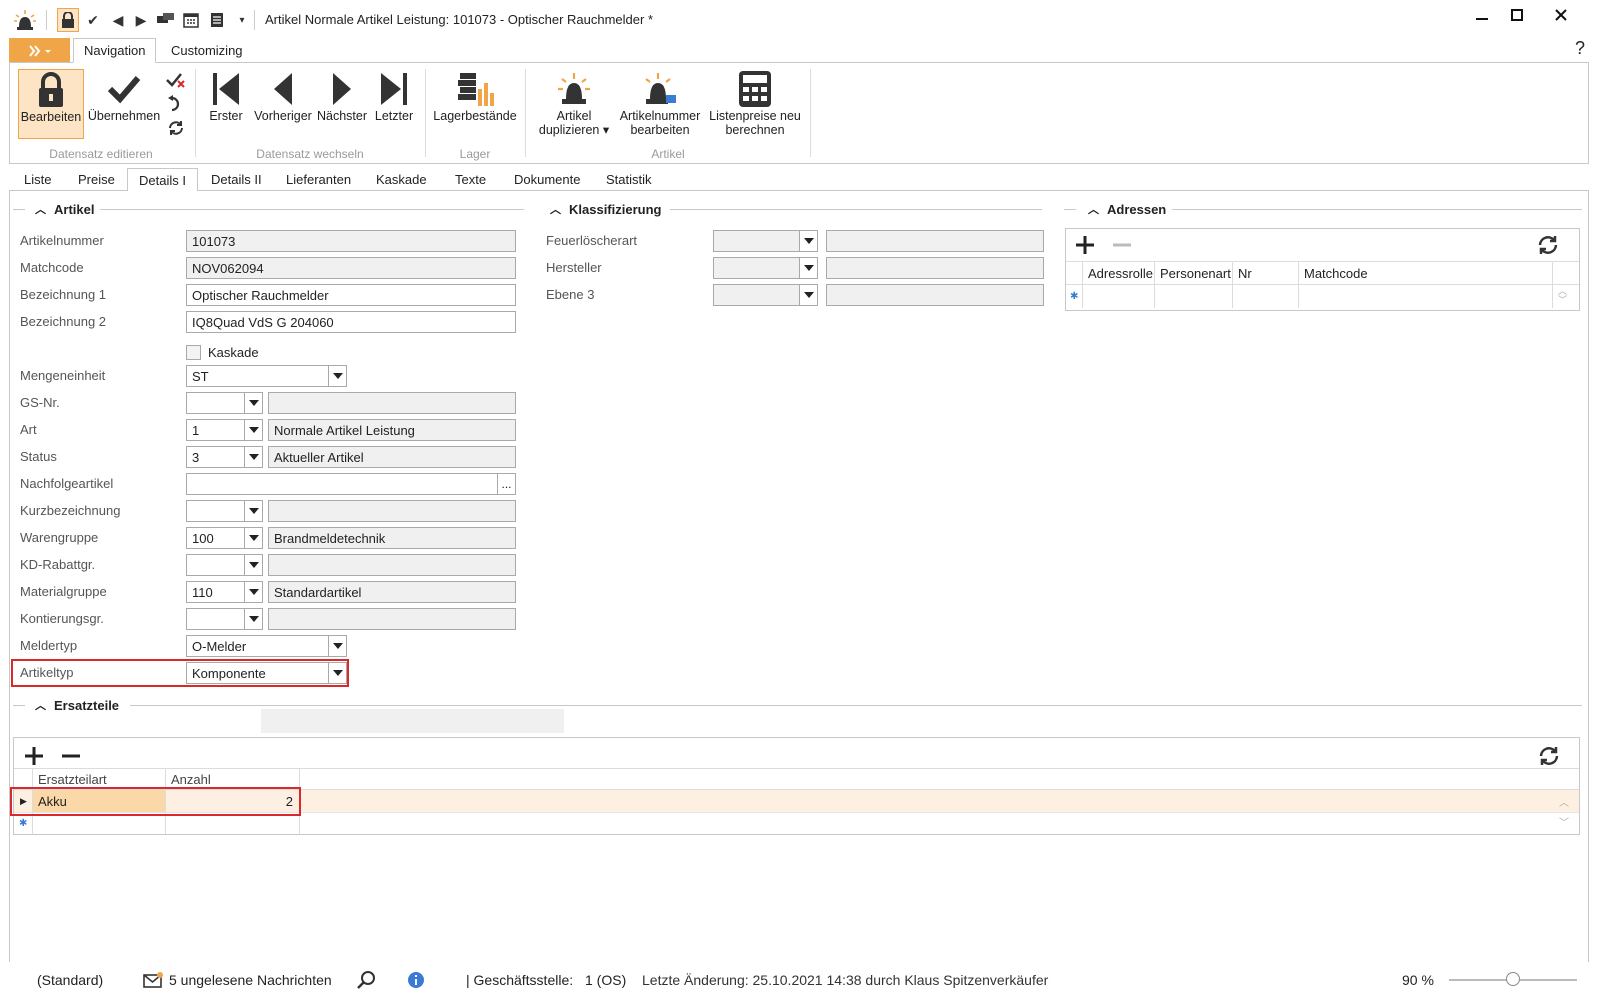  I want to click on artikelnummer-field: 101073, so click(351, 241).